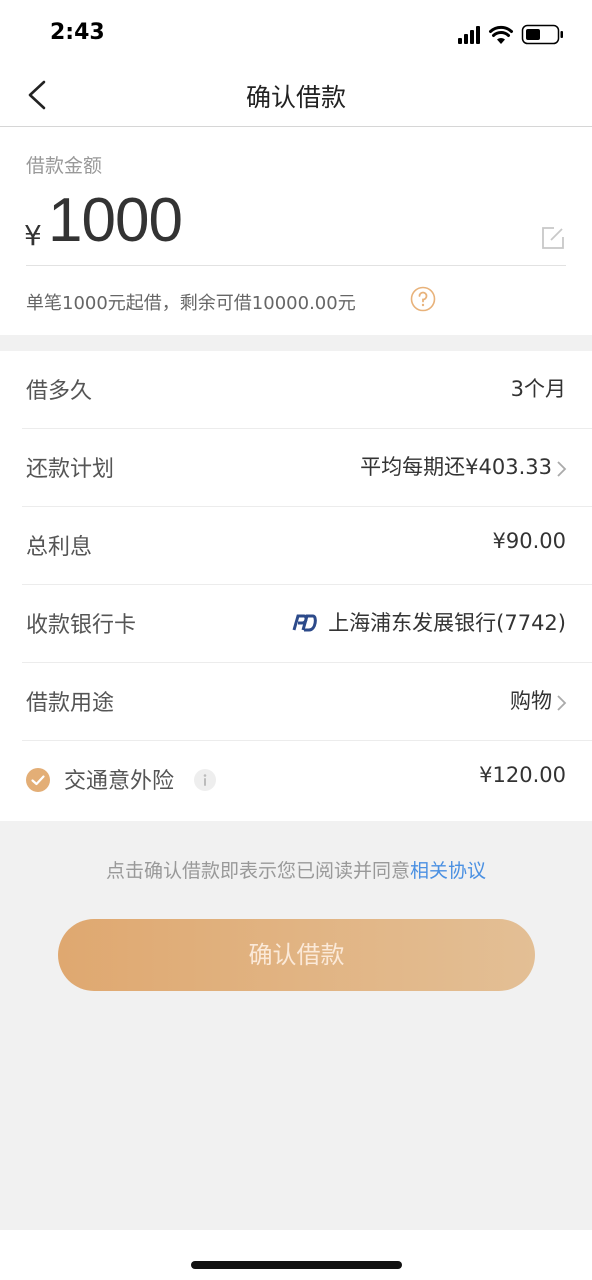 The height and width of the screenshot is (1280, 592). I want to click on bank-card-label: 收款银行卡, so click(81, 625).